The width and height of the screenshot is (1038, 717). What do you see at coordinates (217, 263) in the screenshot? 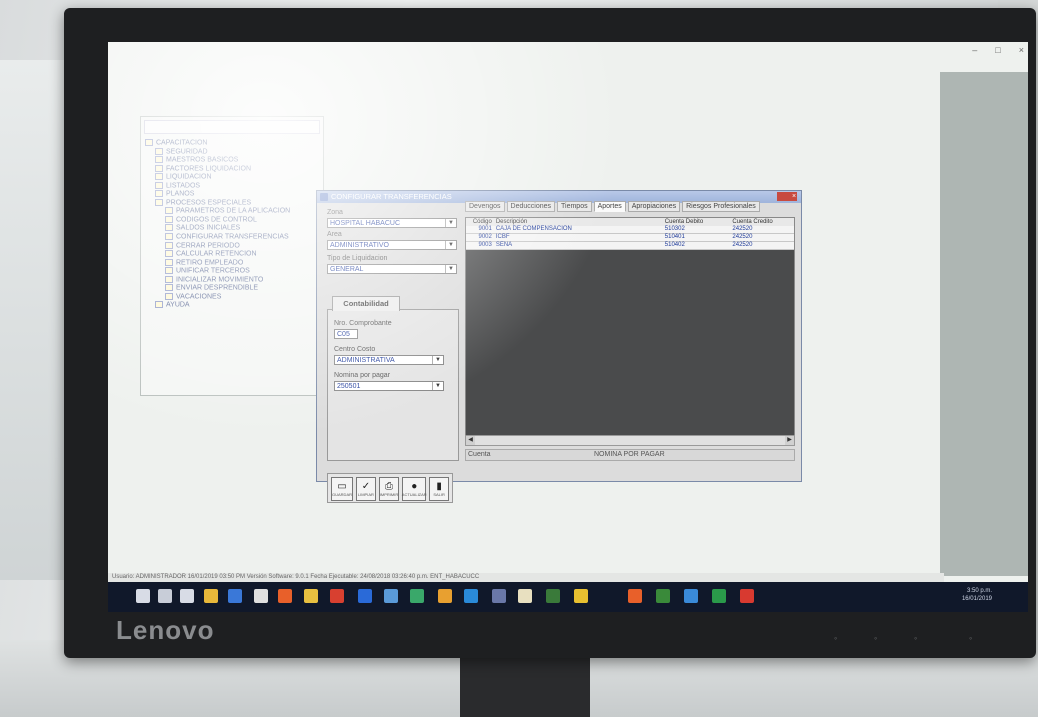
I see `tree-item: RETIRO EMPLEADO` at bounding box center [217, 263].